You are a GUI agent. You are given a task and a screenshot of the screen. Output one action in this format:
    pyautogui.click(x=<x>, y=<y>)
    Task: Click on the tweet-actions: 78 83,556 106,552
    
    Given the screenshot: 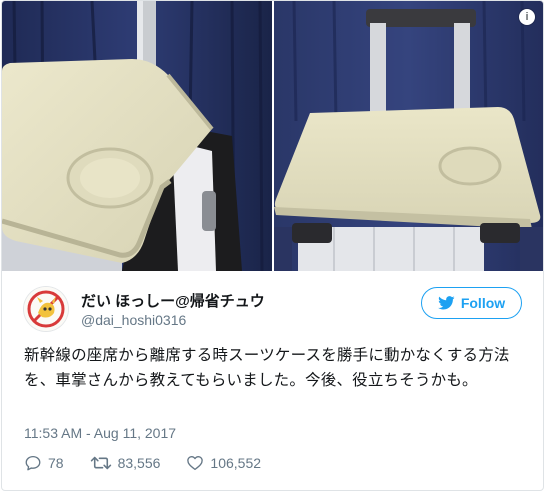 What is the action you would take?
    pyautogui.click(x=155, y=463)
    